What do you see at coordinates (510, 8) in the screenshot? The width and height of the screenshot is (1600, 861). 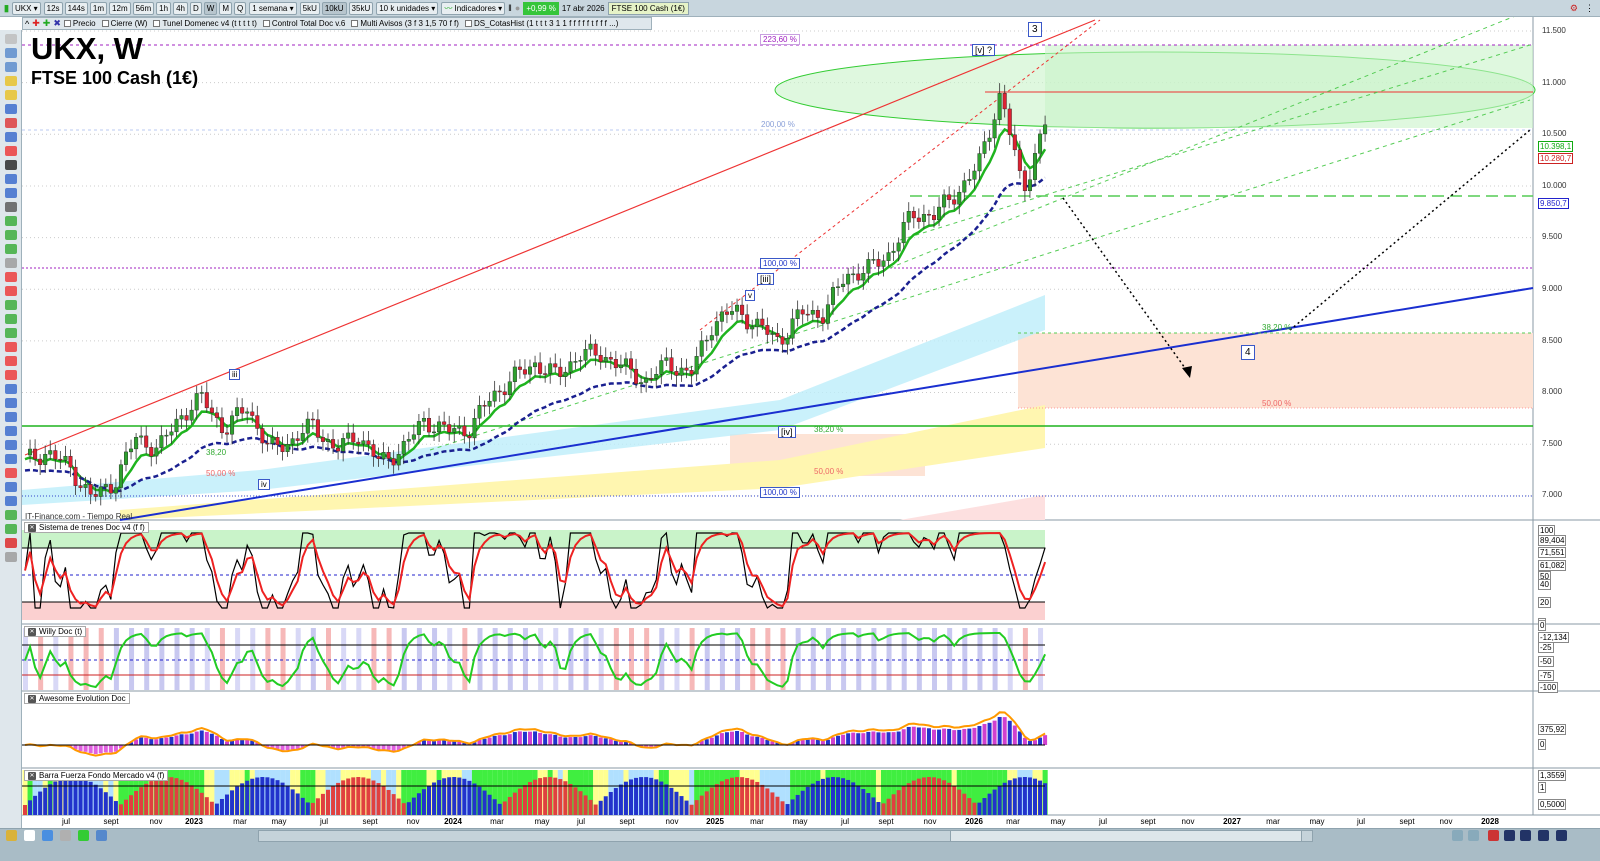 I see `pause-icon: ‖` at bounding box center [510, 8].